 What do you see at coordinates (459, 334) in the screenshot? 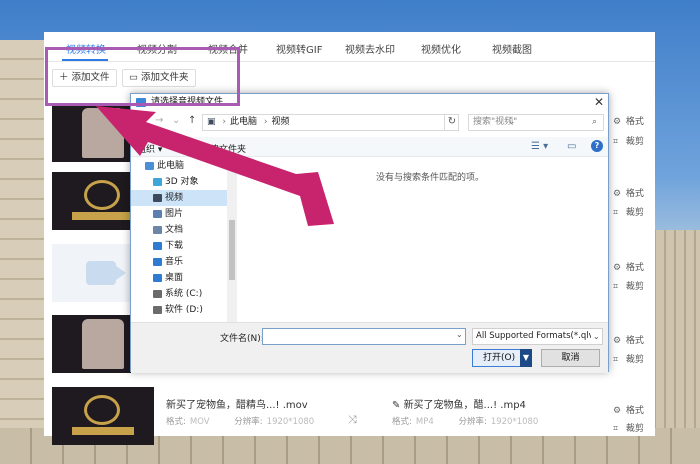
I see `chevron-down-icon: ⌄` at bounding box center [459, 334].